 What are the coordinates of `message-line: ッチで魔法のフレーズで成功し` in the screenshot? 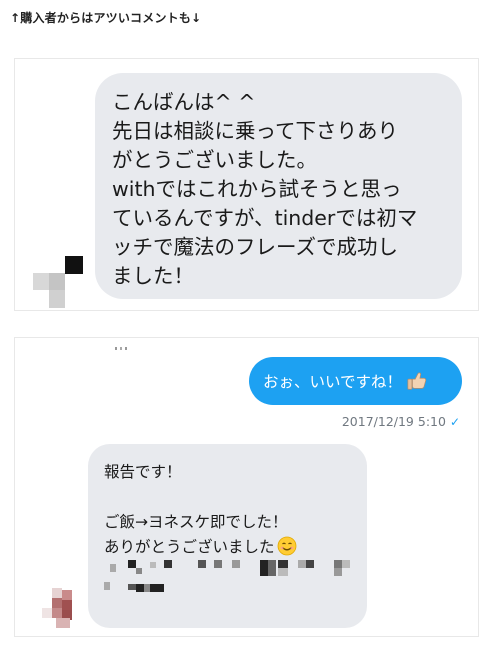 It's located at (255, 247).